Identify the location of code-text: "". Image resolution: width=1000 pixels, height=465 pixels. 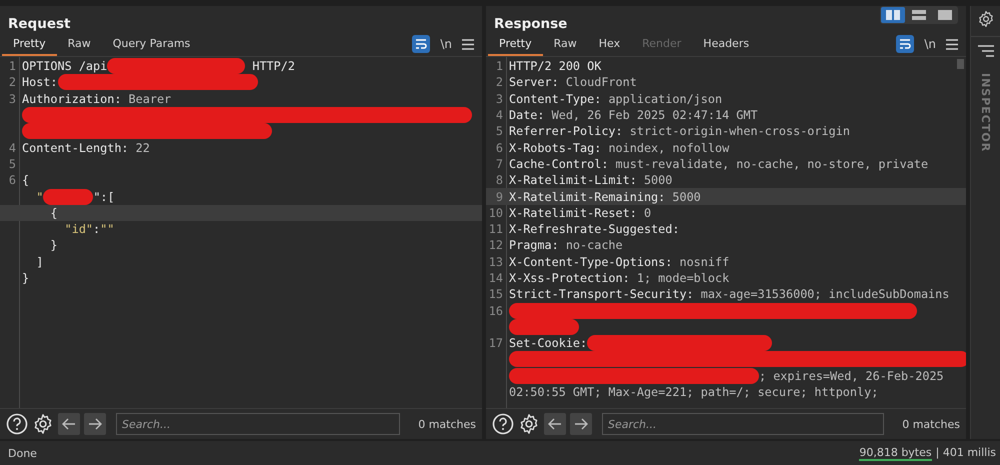
(107, 229).